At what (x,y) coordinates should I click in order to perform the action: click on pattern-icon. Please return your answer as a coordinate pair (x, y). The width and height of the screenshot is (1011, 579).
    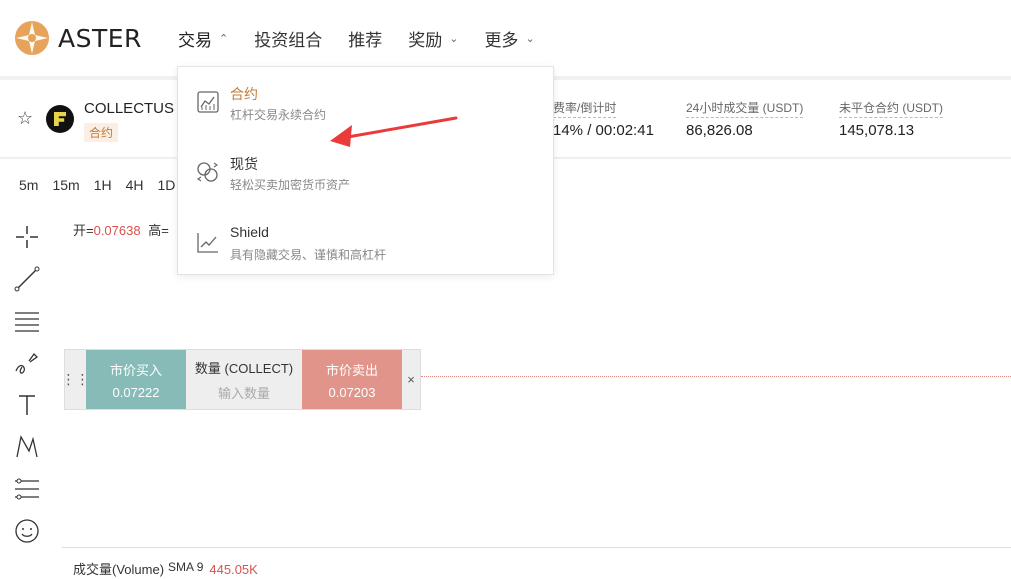
    Looking at the image, I should click on (27, 446).